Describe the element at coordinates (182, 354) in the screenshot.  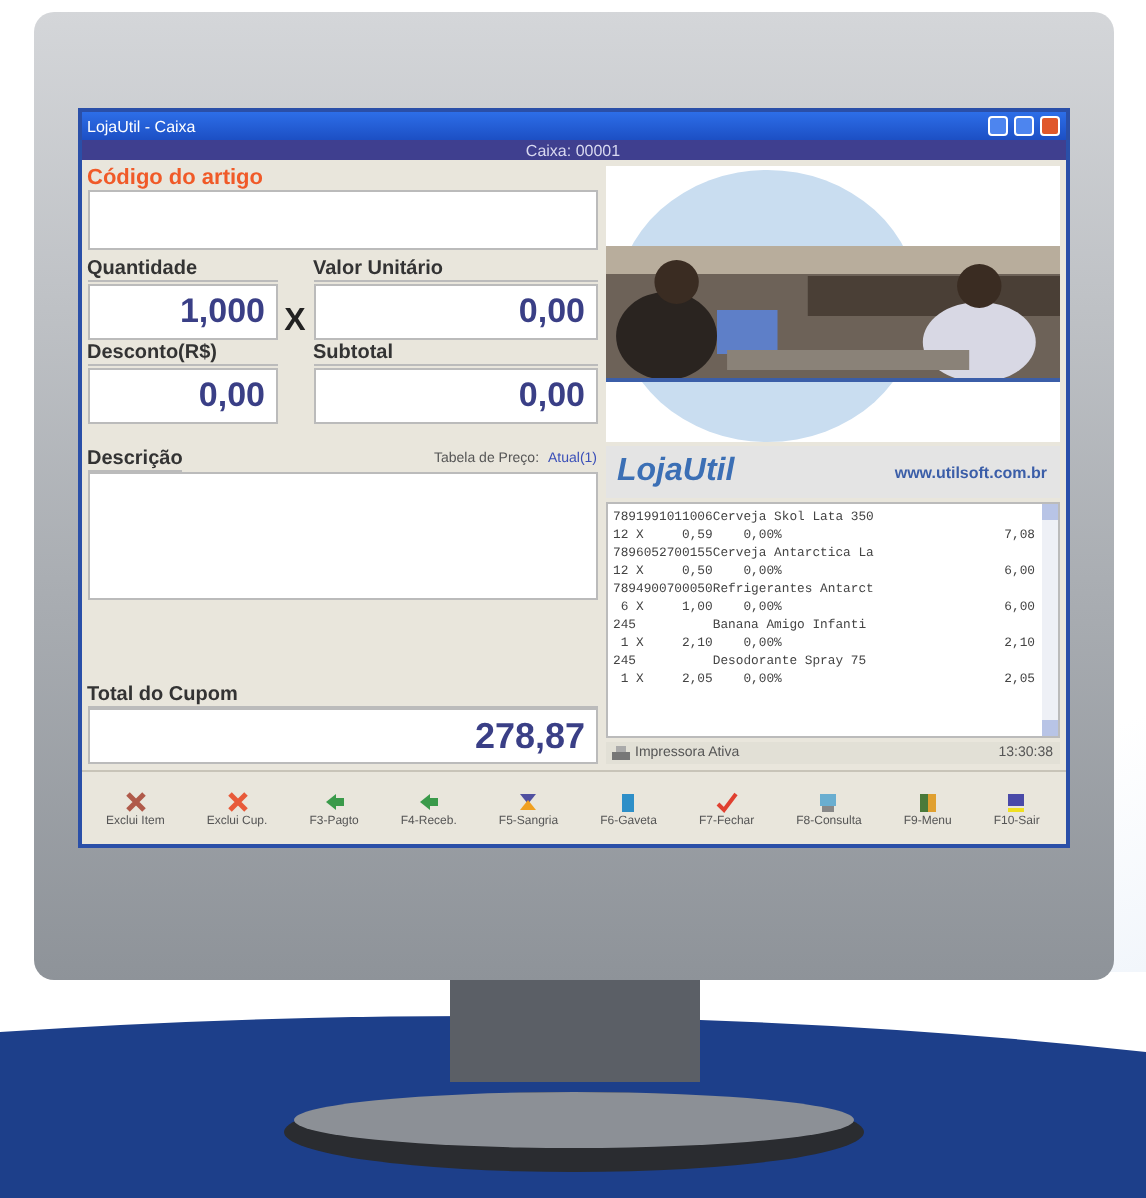
I see `field-label: Desconto(R$)` at that location.